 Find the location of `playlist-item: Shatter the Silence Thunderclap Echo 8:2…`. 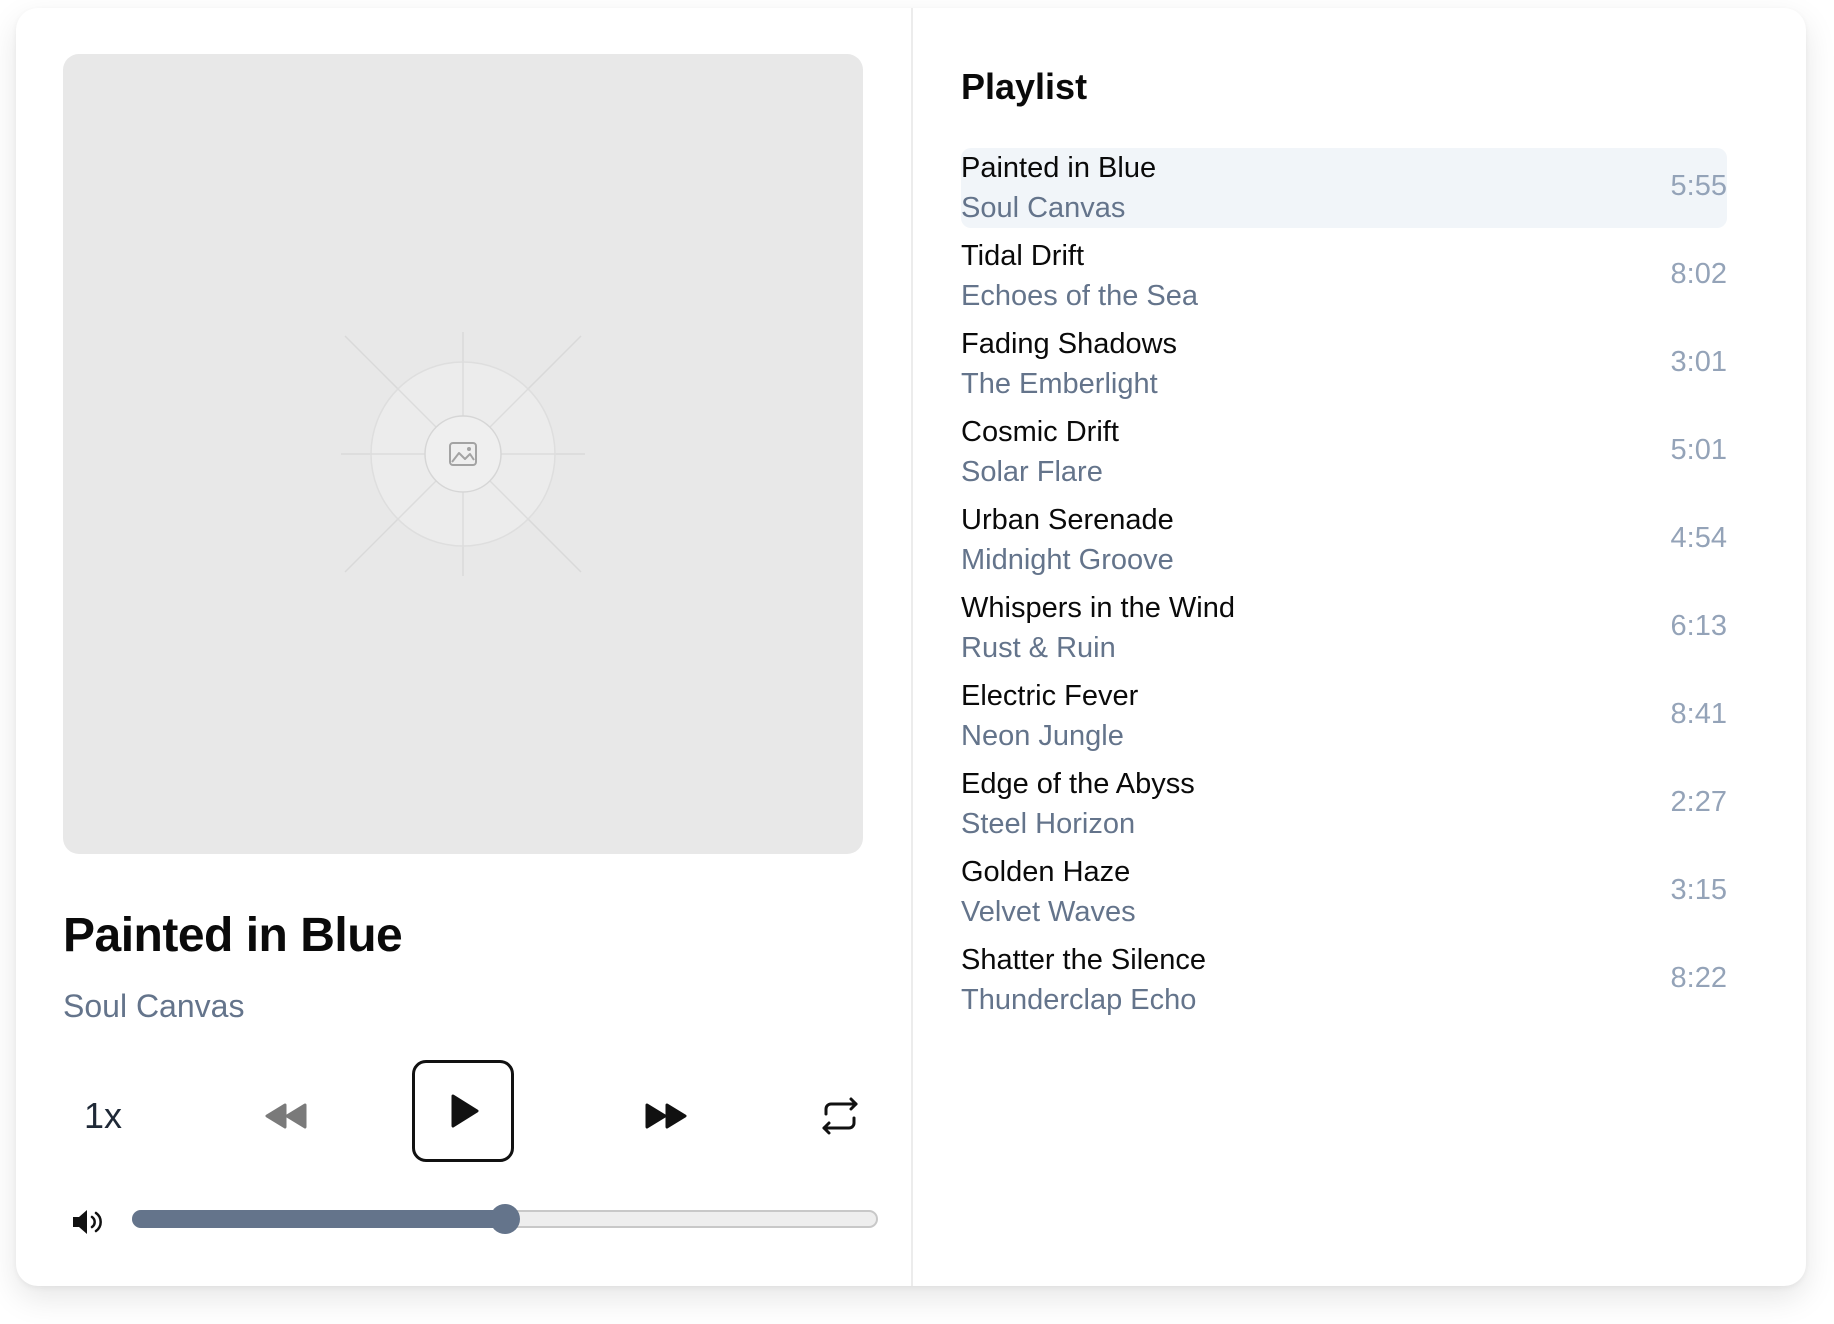

playlist-item: Shatter the Silence Thunderclap Echo 8:2… is located at coordinates (1344, 980).